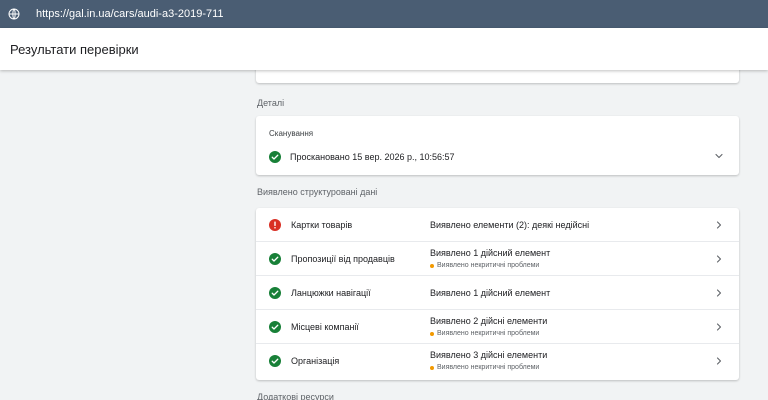  I want to click on row-status: Виявлено 2 дійсні елементи, so click(489, 321).